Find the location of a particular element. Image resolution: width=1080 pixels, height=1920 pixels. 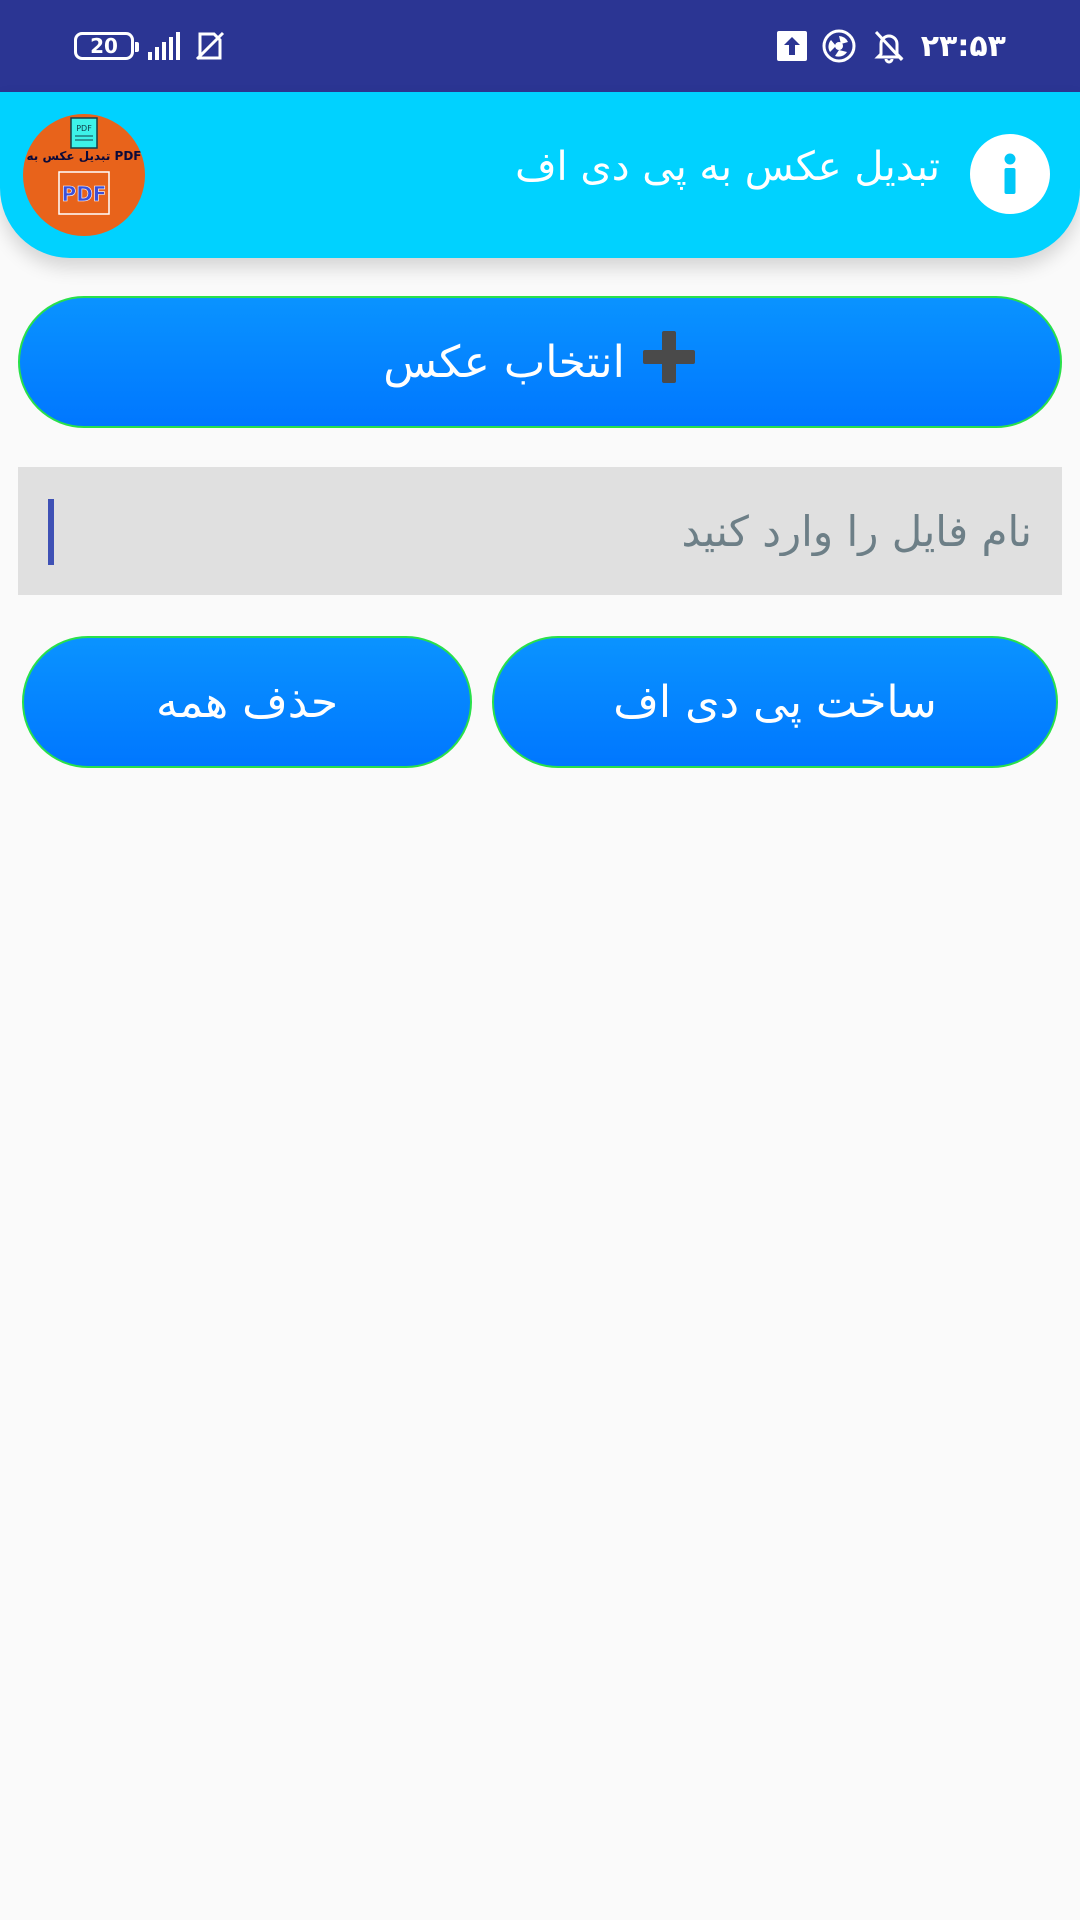

info-button is located at coordinates (1010, 174).